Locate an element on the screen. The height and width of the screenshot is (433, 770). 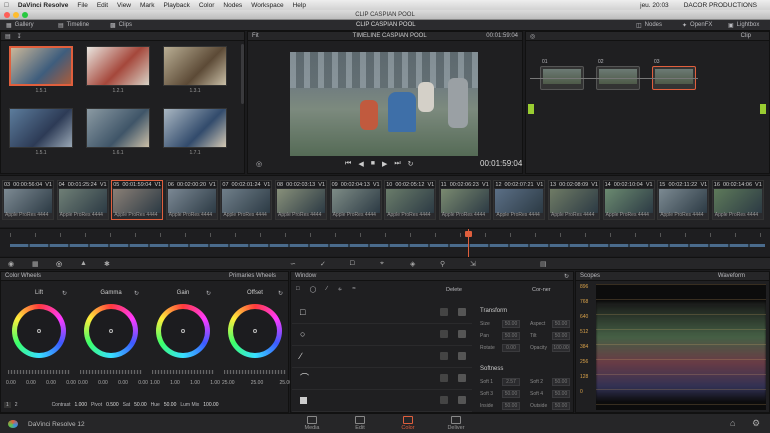
play-reverse-icon: ◀ is located at coordinates (360, 164).